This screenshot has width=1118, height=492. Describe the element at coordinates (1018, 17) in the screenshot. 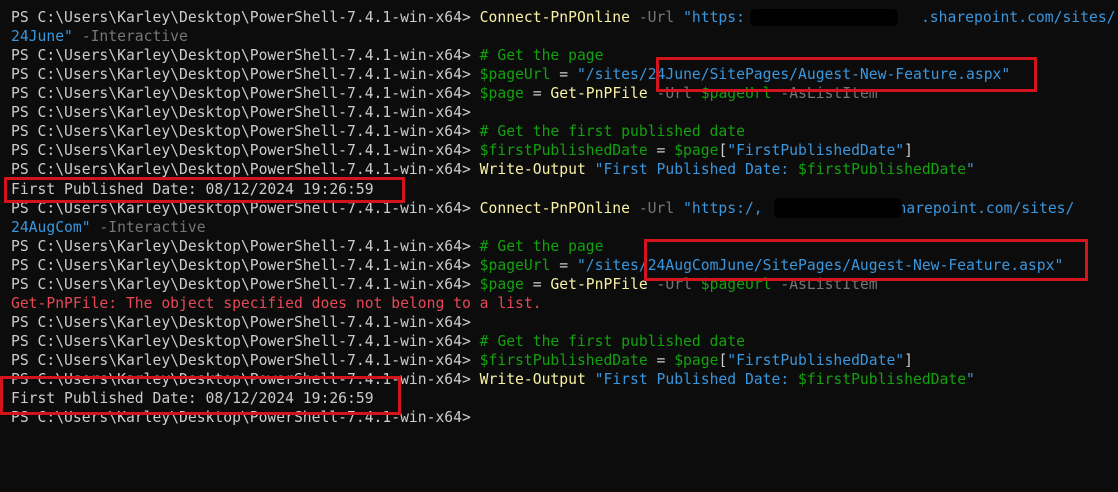

I see `string: .sharepoint.com/sites/` at that location.